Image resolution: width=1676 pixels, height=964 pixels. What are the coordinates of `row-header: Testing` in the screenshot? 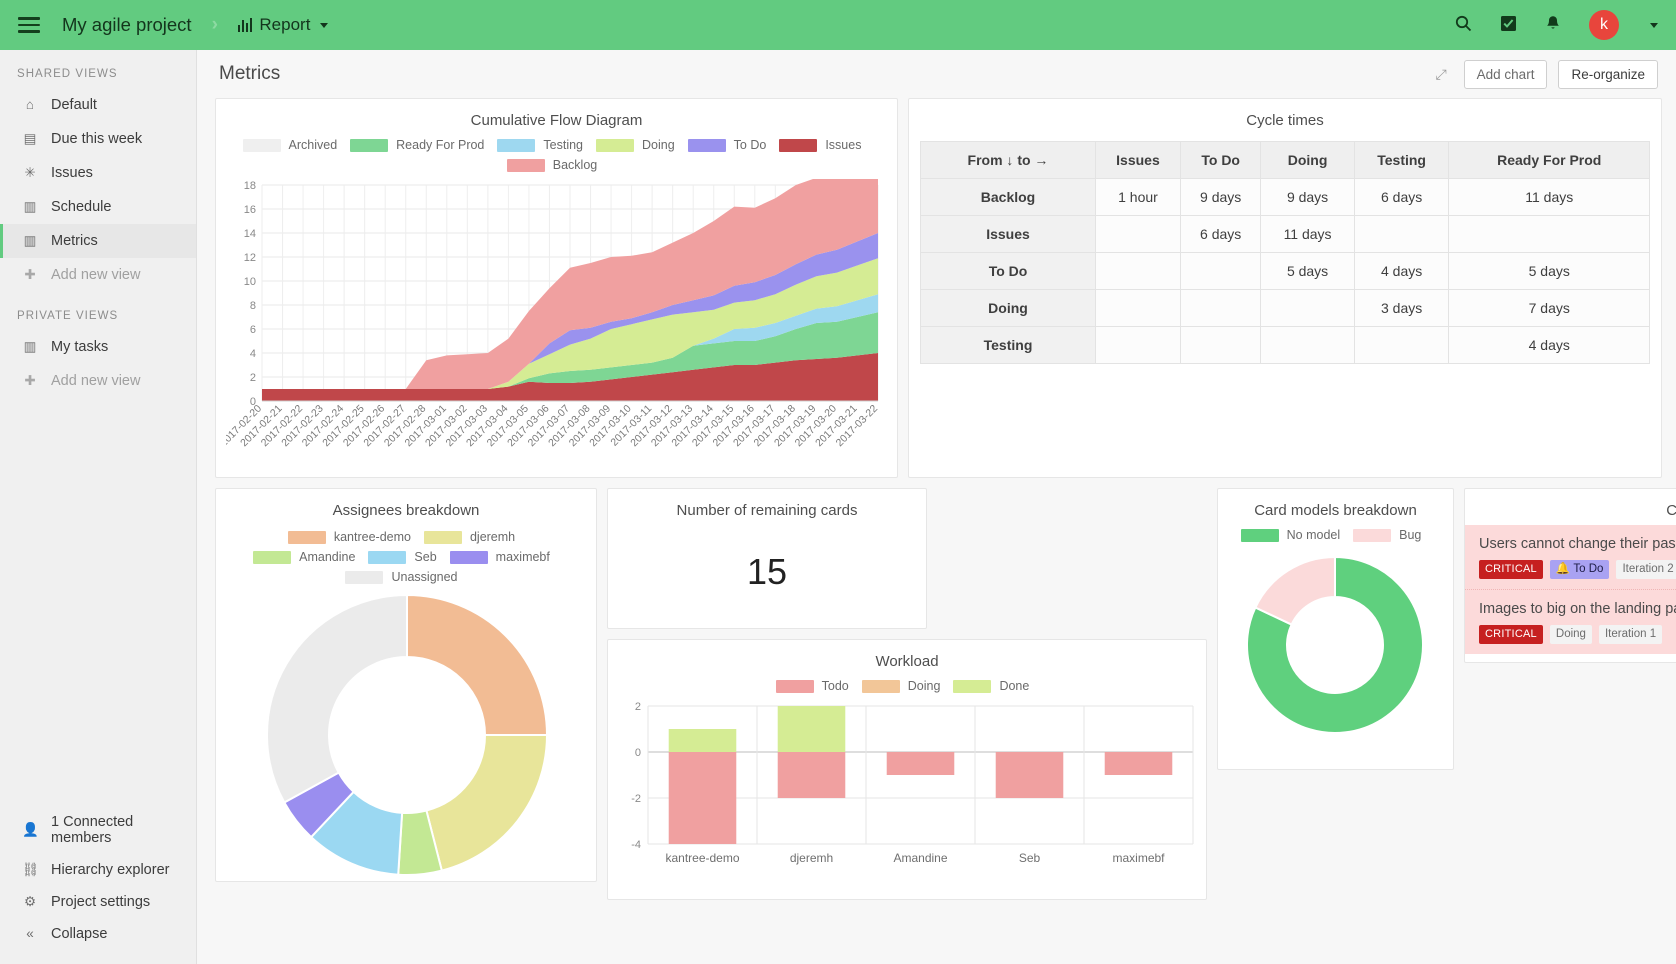 It's located at (1008, 345).